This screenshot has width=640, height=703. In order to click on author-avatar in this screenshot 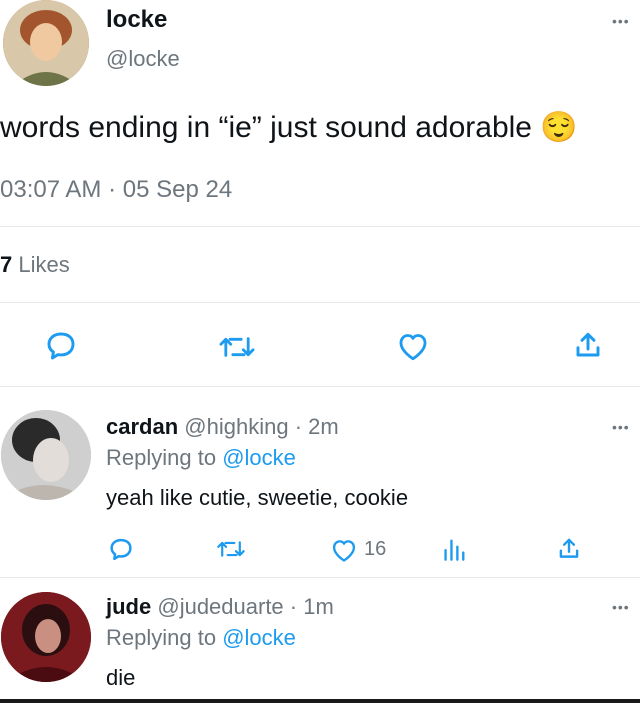, I will do `click(46, 43)`.